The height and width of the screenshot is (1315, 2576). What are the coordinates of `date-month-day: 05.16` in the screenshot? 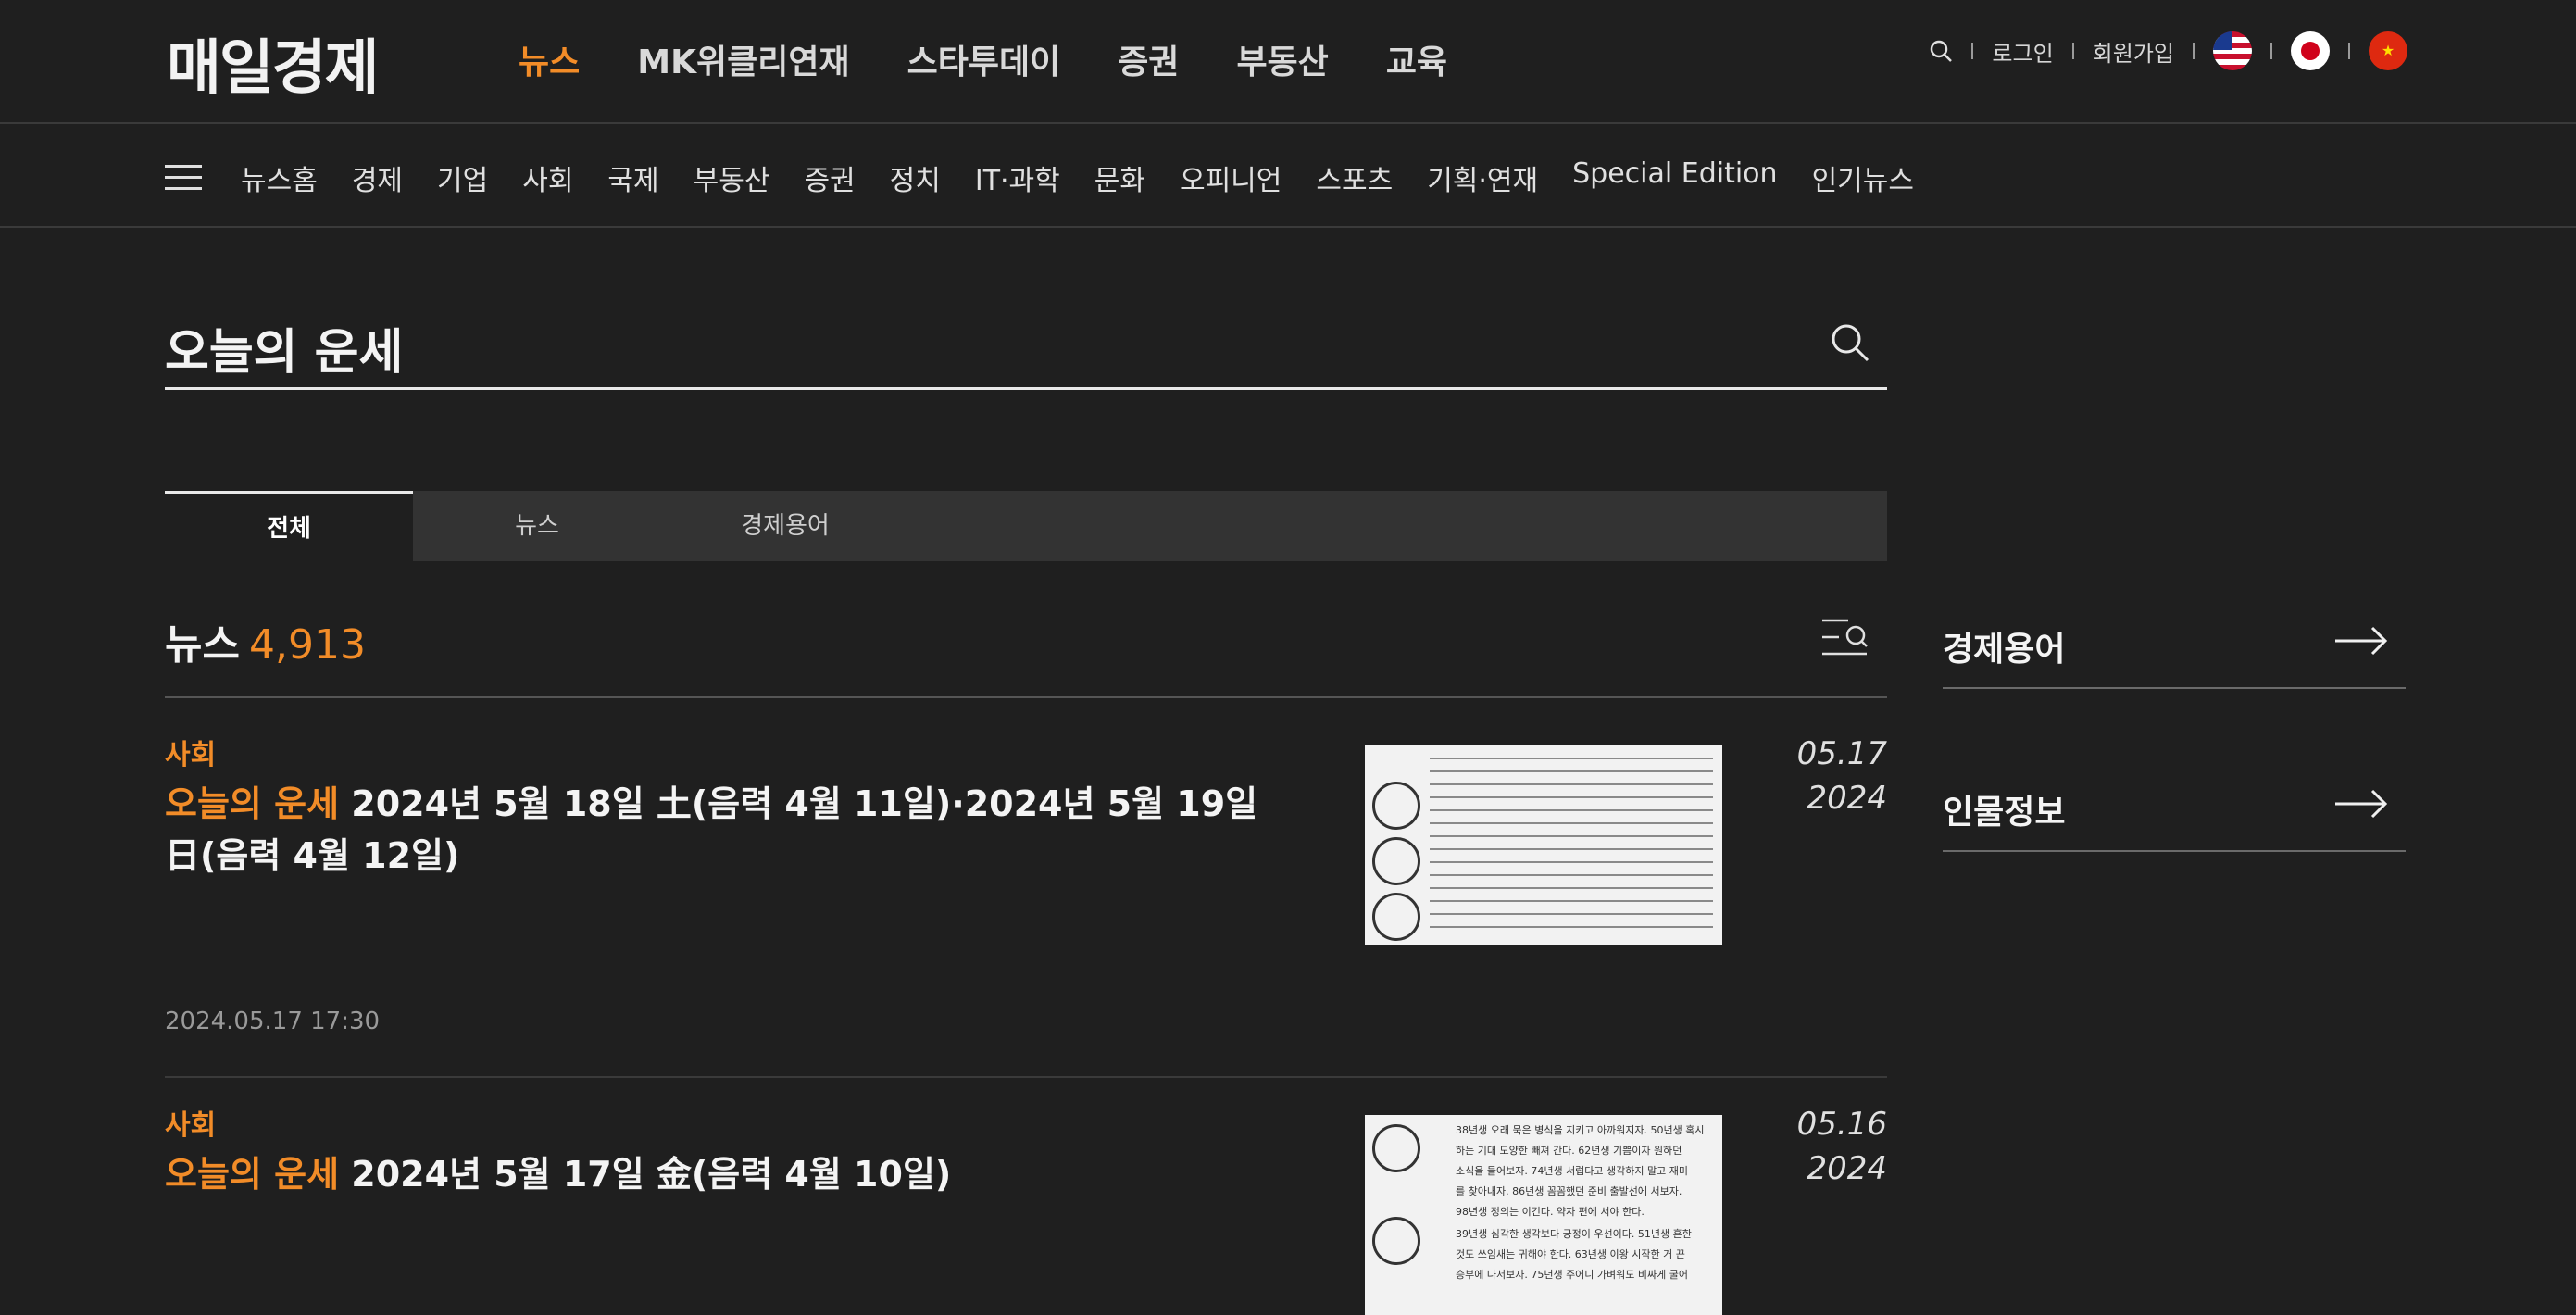 It's located at (1841, 1124).